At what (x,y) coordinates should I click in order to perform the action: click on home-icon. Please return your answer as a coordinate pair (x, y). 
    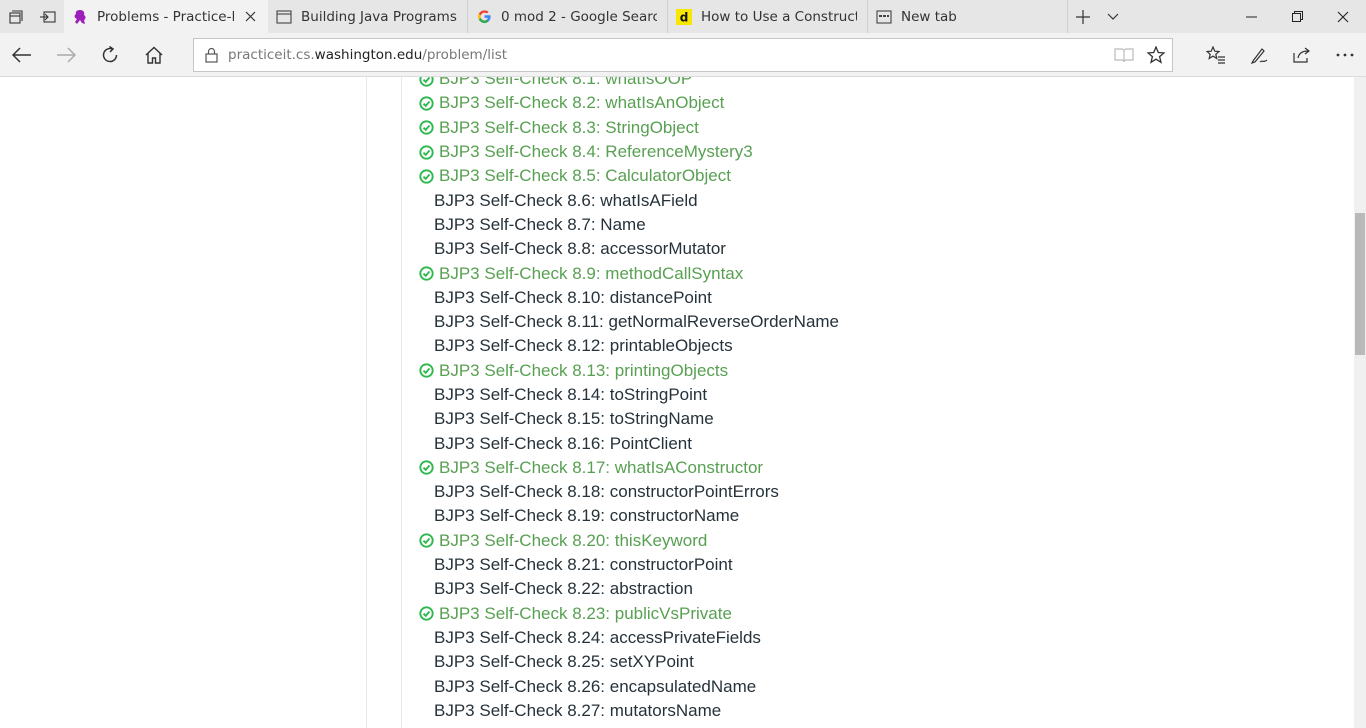
    Looking at the image, I should click on (154, 55).